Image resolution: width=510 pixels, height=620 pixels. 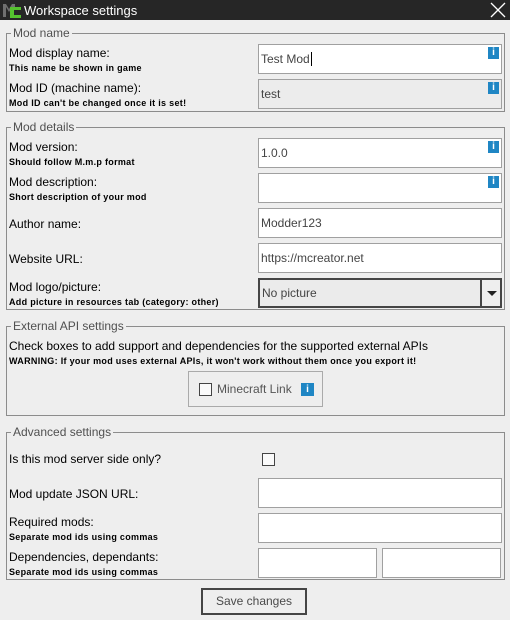 I want to click on text-caret, so click(x=311, y=59).